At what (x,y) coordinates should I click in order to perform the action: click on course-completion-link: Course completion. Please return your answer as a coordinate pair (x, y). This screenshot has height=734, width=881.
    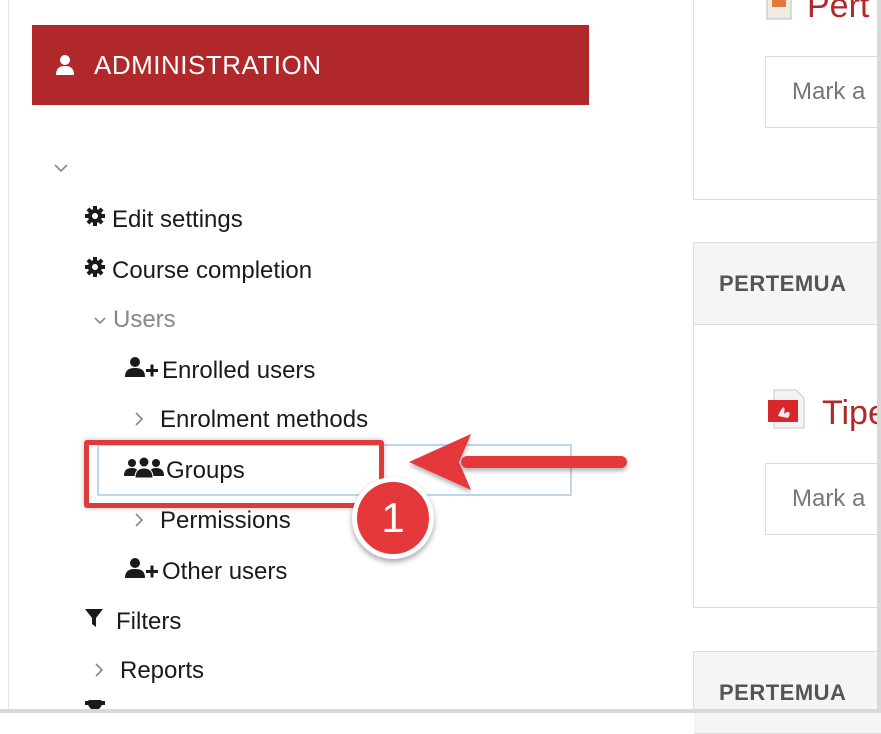
    Looking at the image, I should click on (198, 270).